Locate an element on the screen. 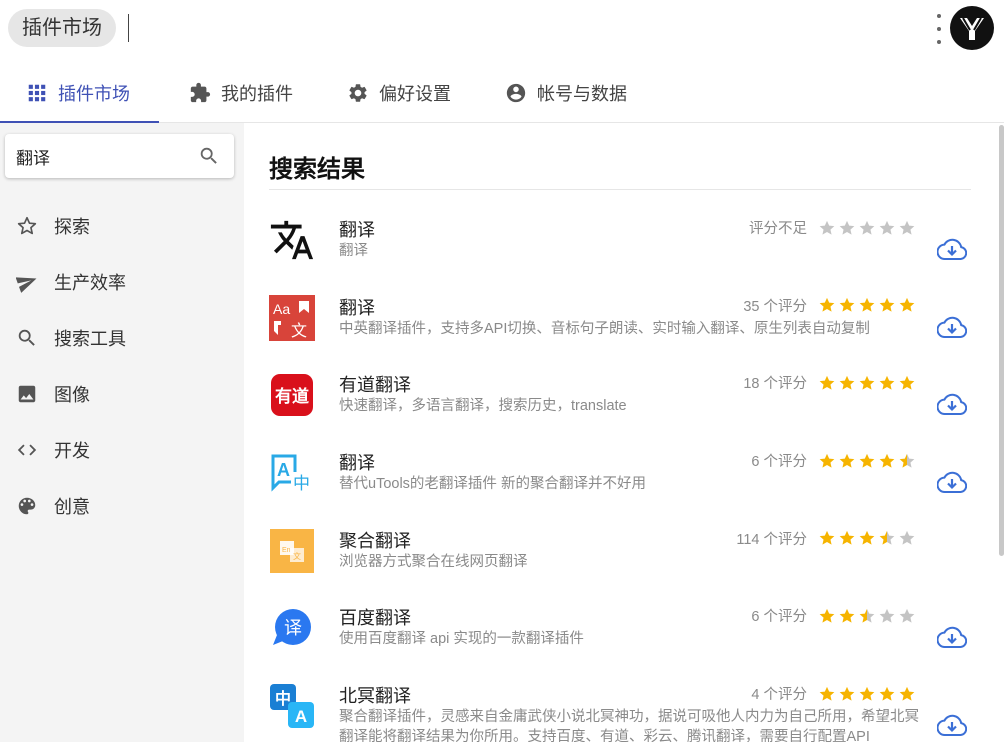  divider is located at coordinates (620, 189).